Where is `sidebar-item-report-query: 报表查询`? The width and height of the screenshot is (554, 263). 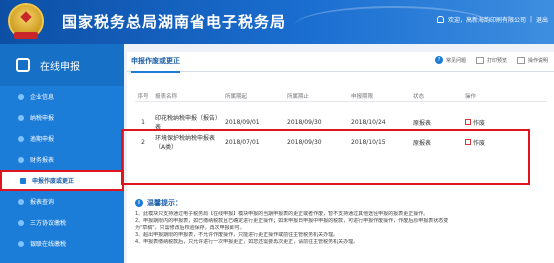
sidebar-item-report-query: 报表查询 is located at coordinates (62, 201).